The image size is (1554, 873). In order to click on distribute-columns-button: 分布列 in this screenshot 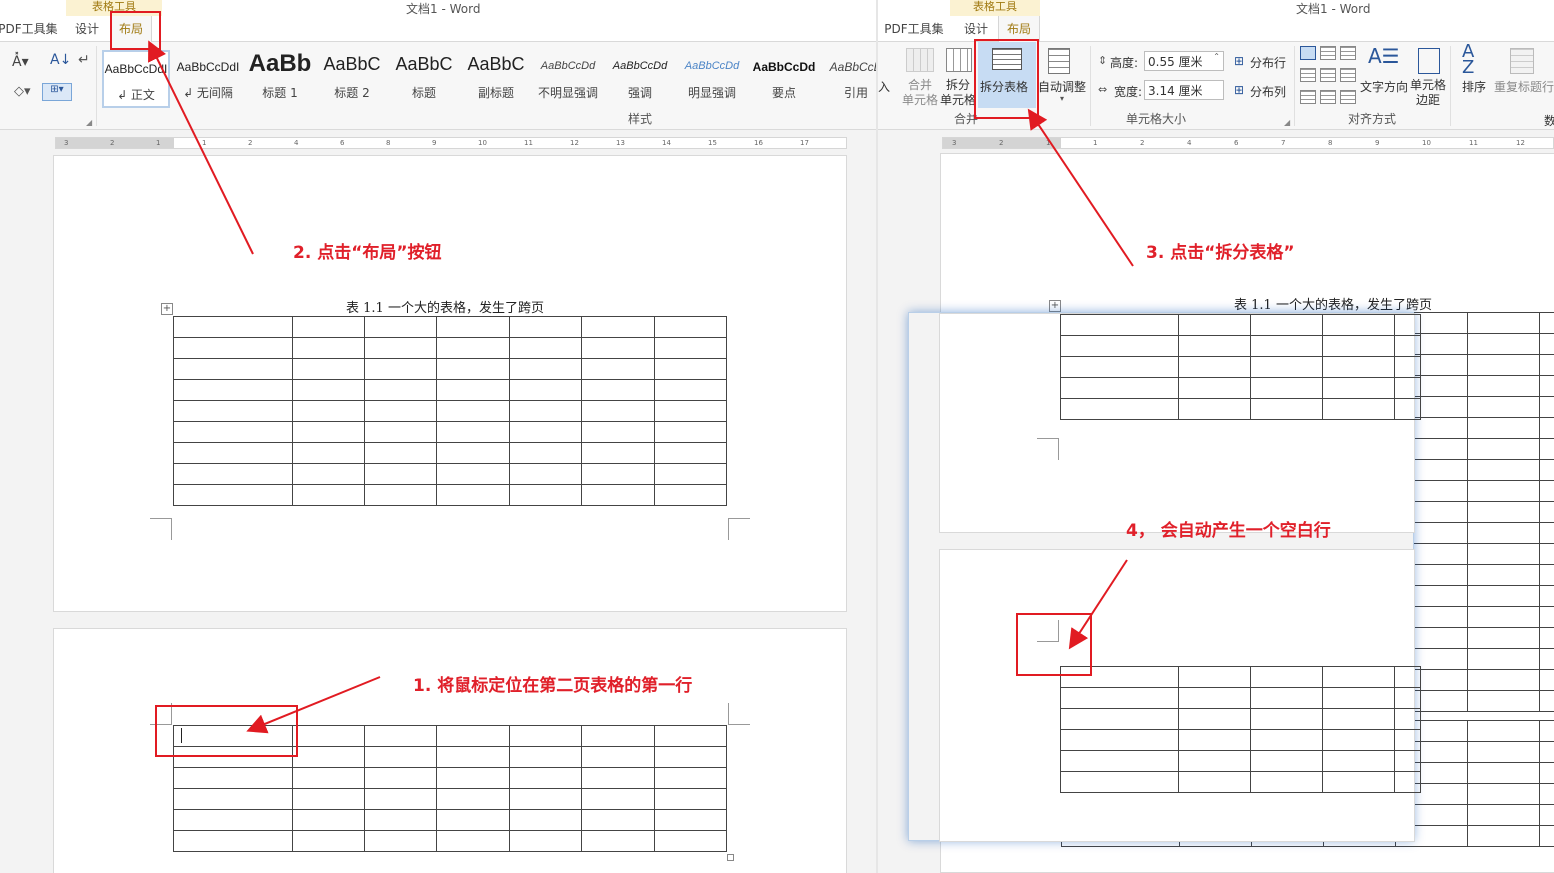, I will do `click(1268, 91)`.